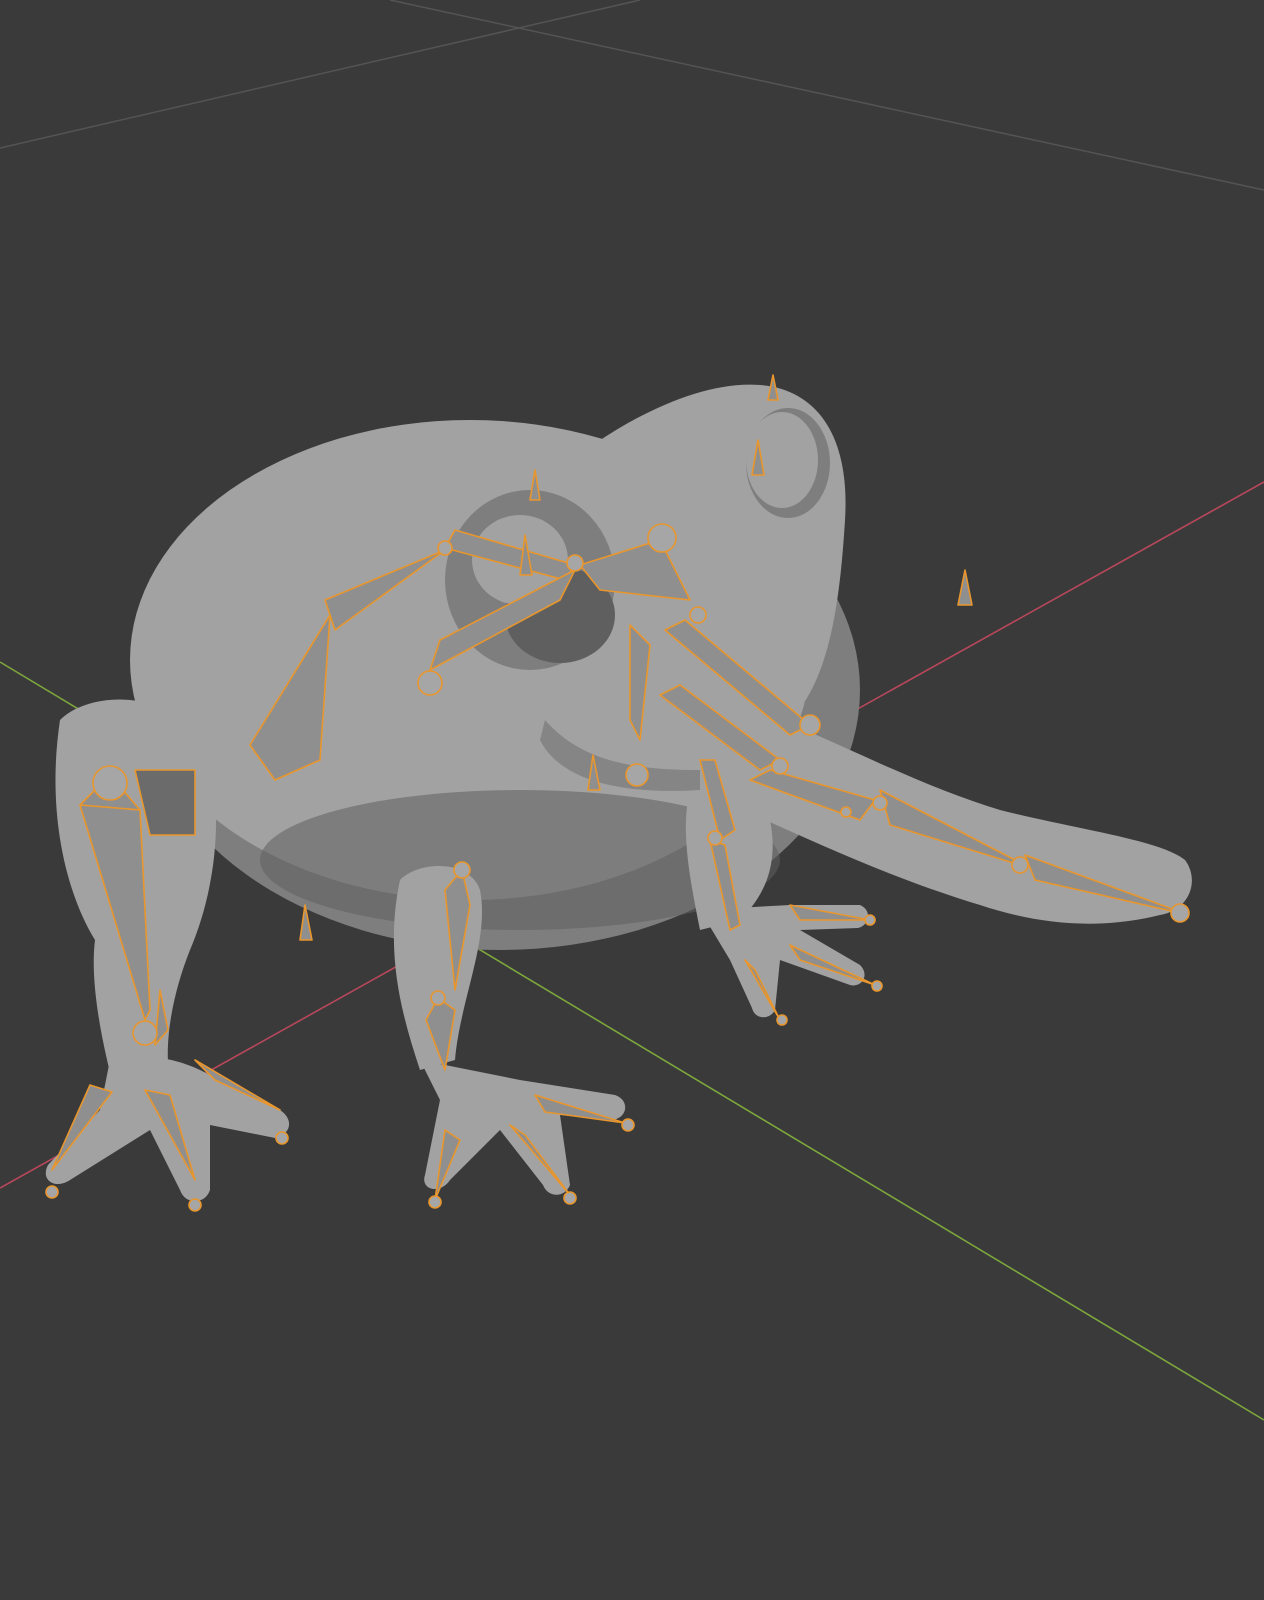  What do you see at coordinates (1180, 913) in the screenshot?
I see `joint-tongue-tip` at bounding box center [1180, 913].